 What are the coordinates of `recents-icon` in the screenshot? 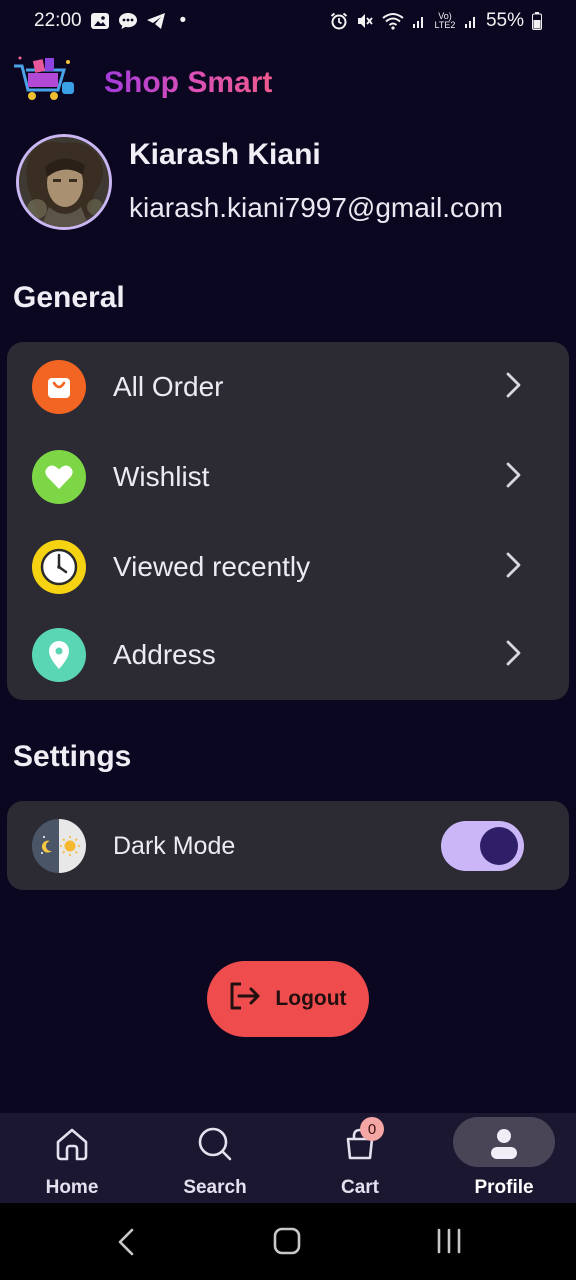 It's located at (449, 1243).